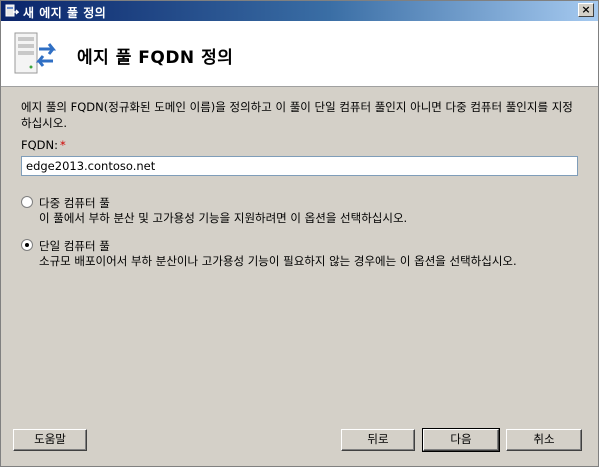 The width and height of the screenshot is (599, 467). What do you see at coordinates (299, 166) in the screenshot?
I see `fqdn-input` at bounding box center [299, 166].